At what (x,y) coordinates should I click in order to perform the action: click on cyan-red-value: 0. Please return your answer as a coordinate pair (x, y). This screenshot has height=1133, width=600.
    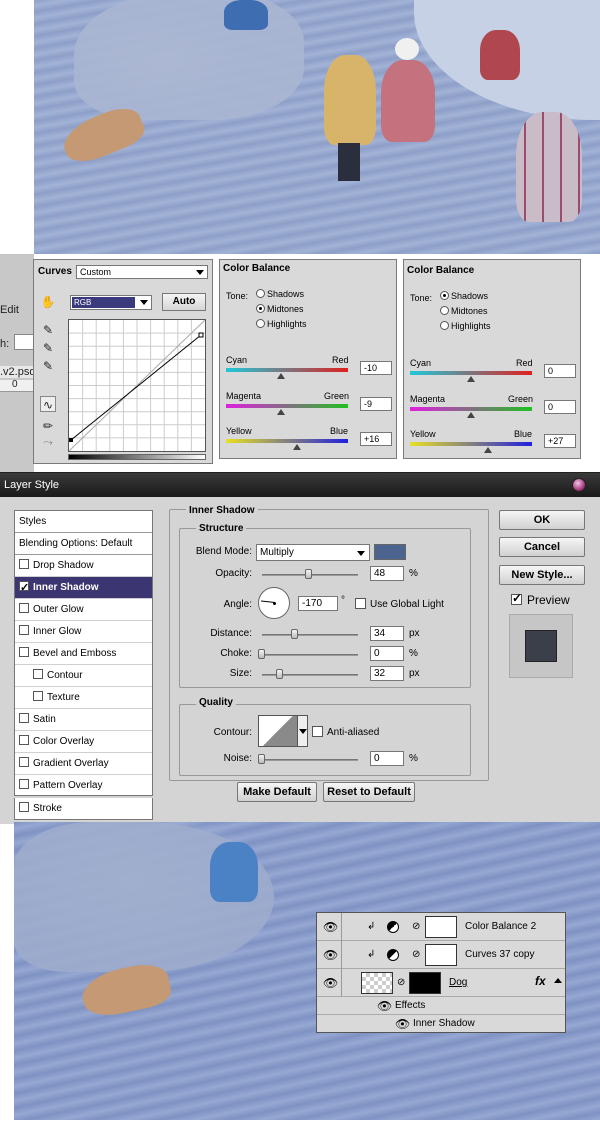
    Looking at the image, I should click on (560, 371).